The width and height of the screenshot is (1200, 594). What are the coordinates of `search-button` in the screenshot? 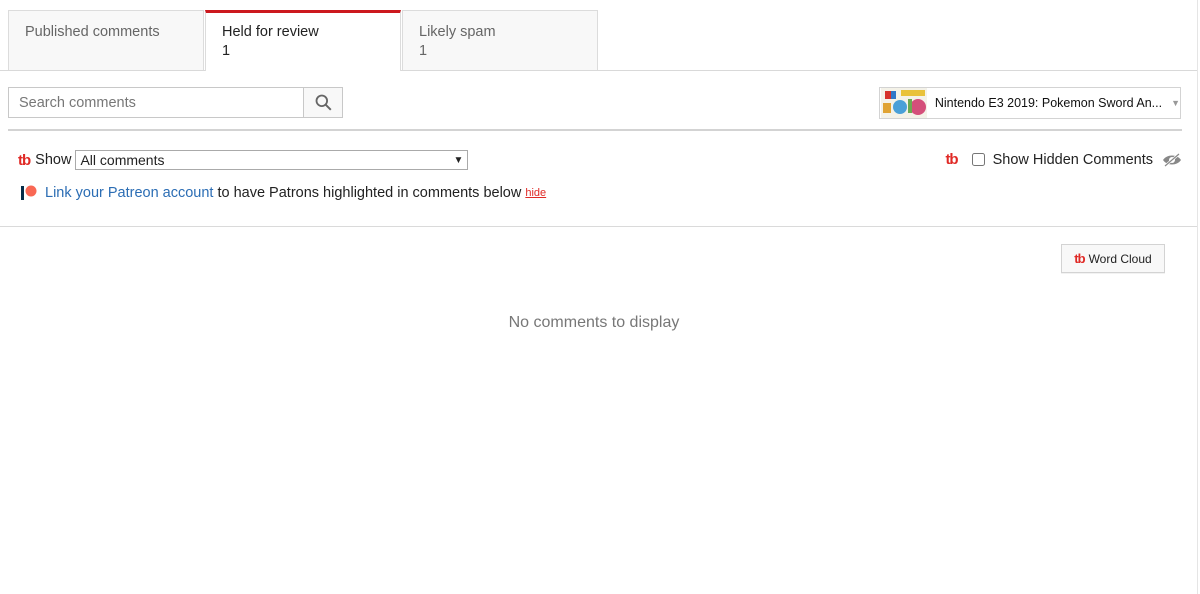 It's located at (323, 102).